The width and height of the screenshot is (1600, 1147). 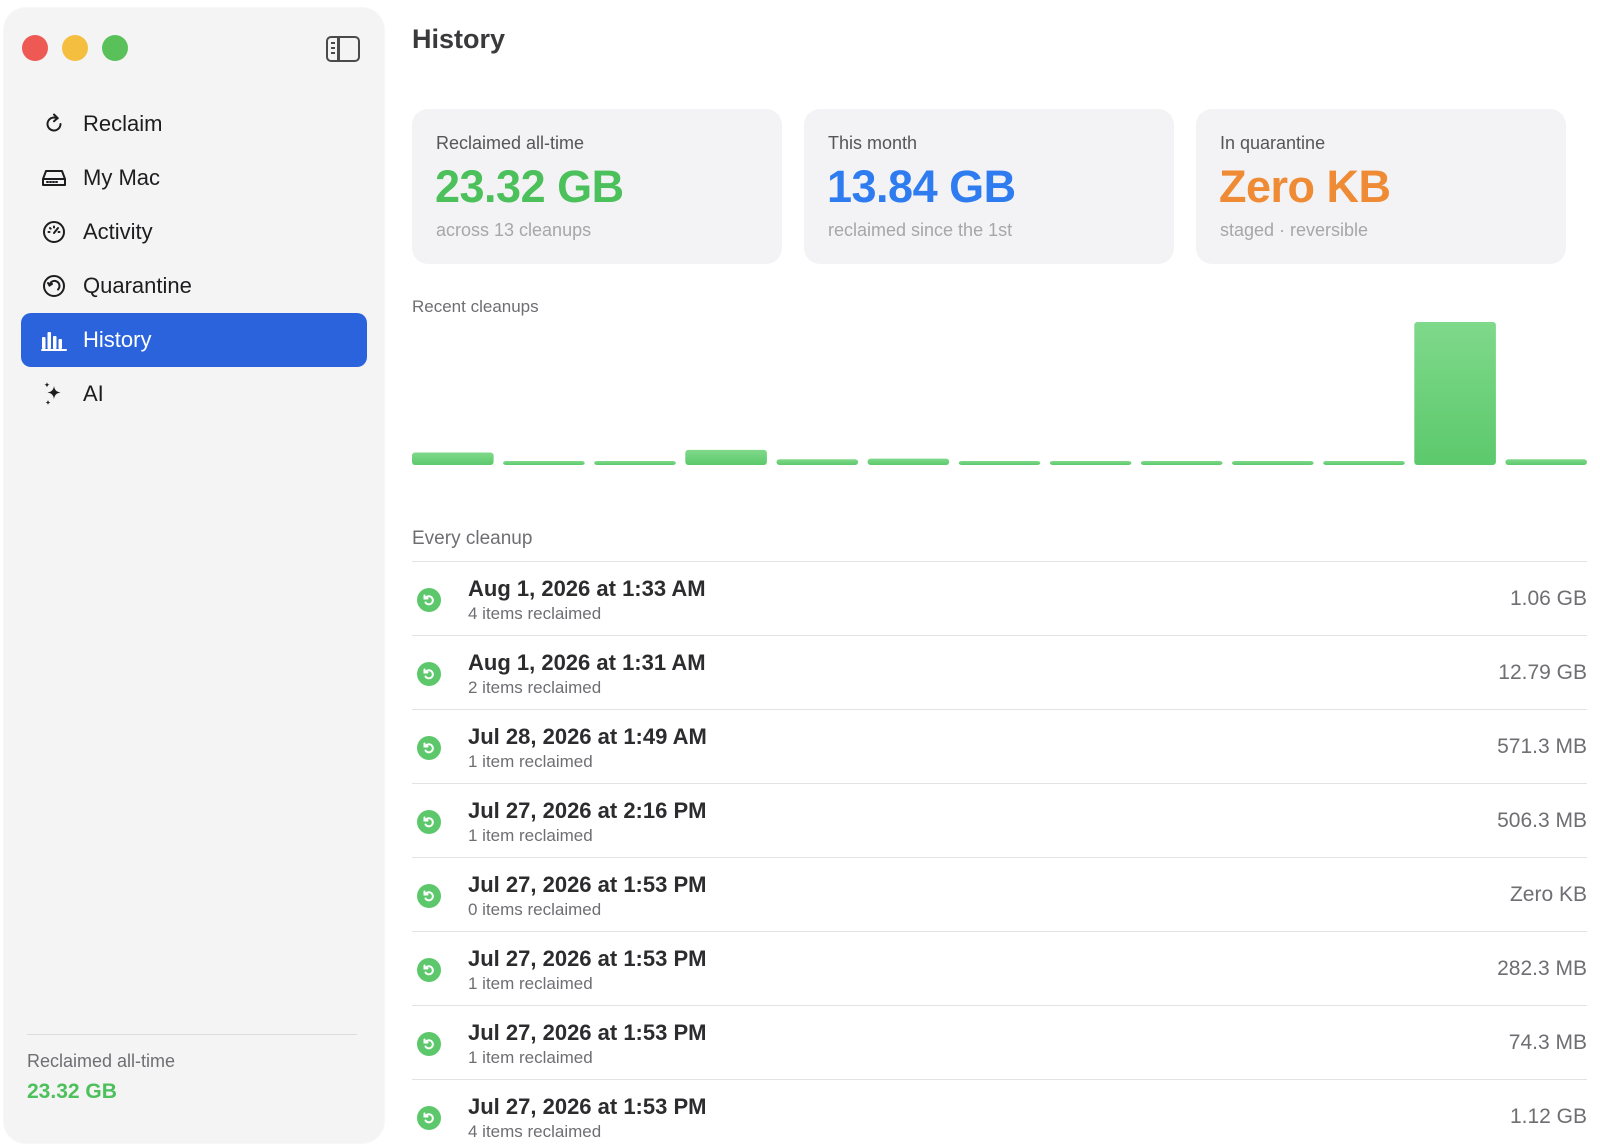 I want to click on footer-label: Reclaimed all-time, so click(x=101, y=1061).